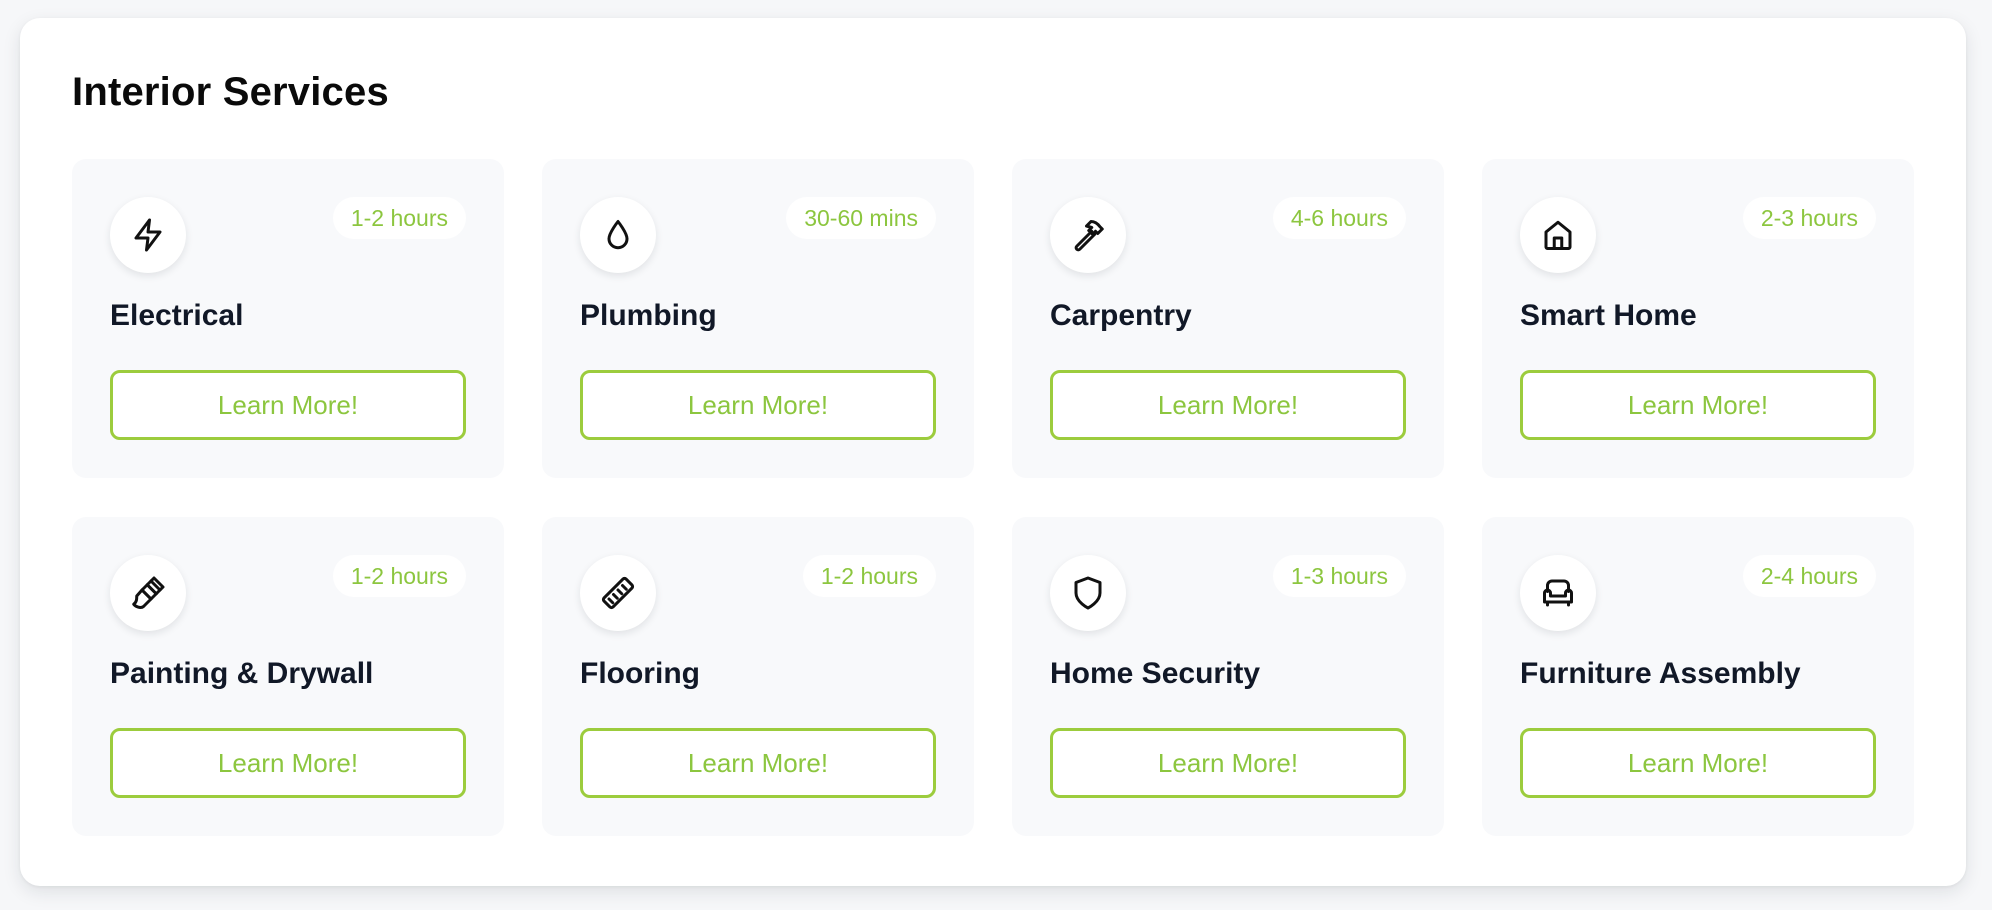  Describe the element at coordinates (1339, 218) in the screenshot. I see `duration-badge: 4-6 hours` at that location.